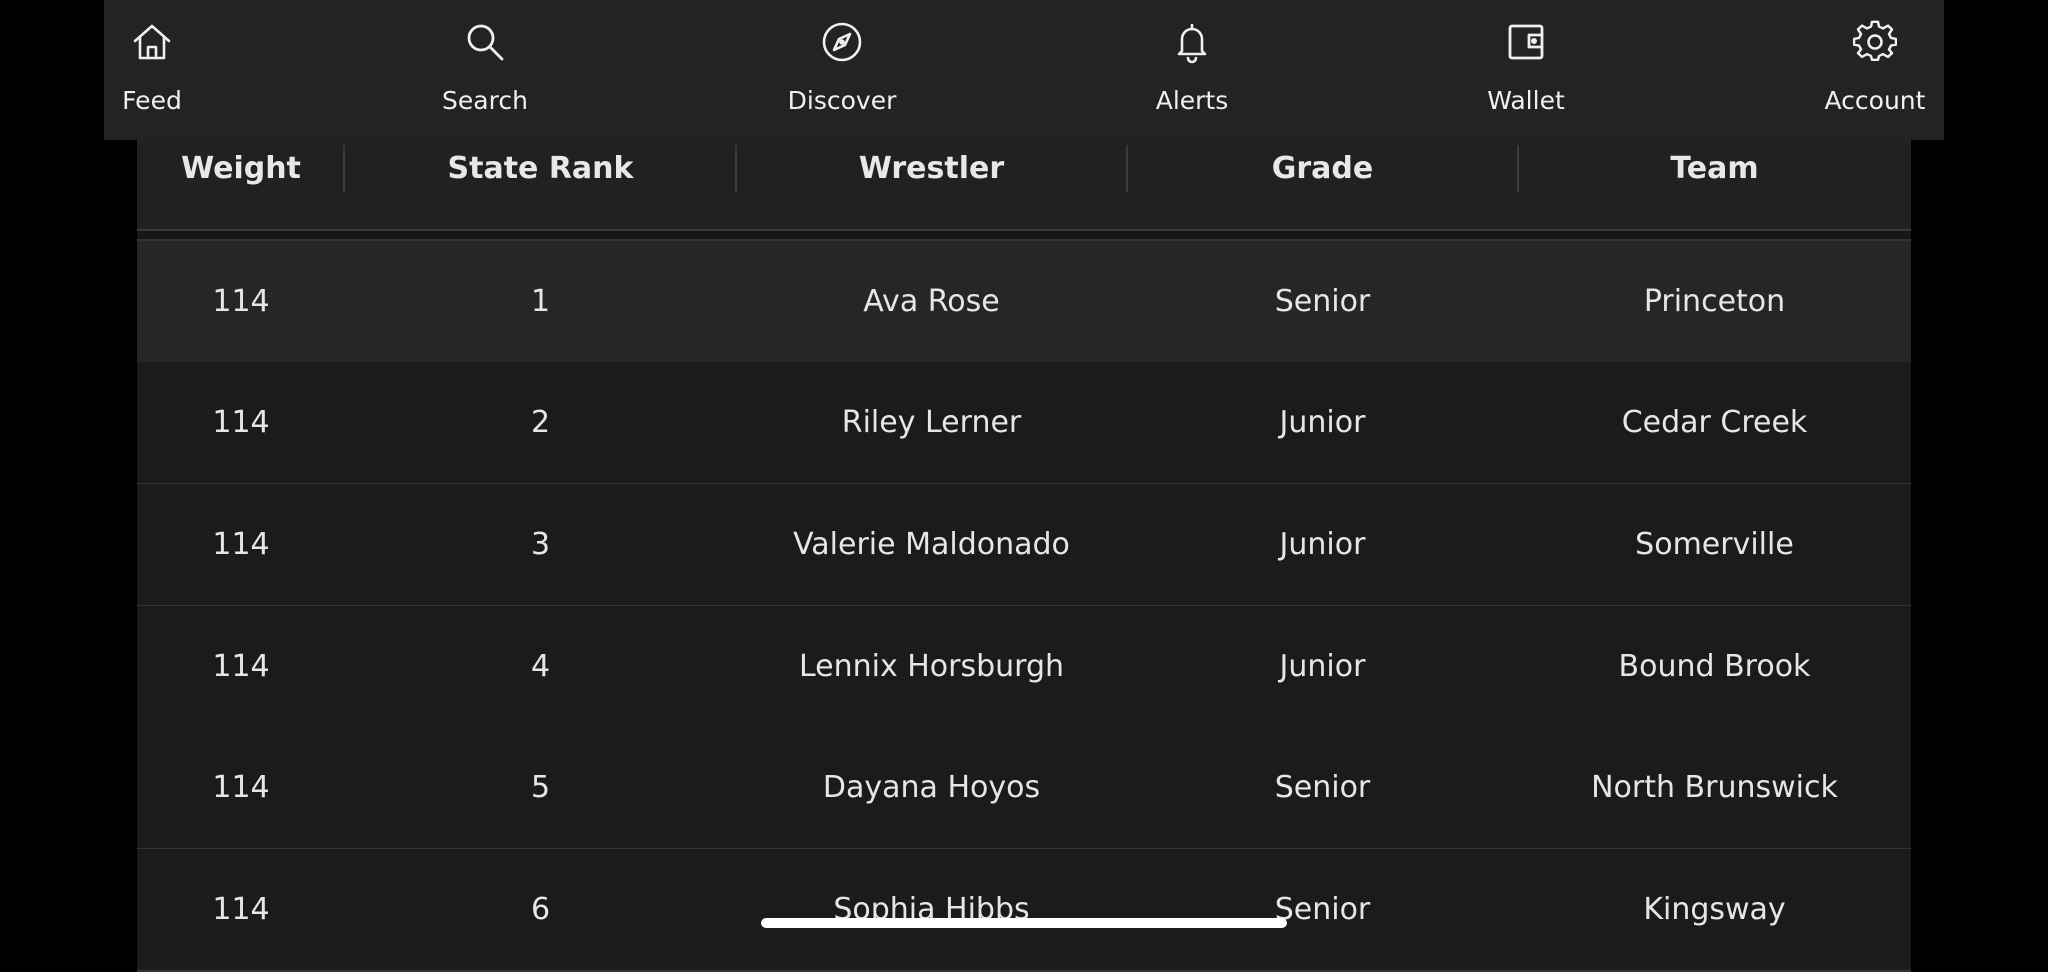 The height and width of the screenshot is (972, 2048). Describe the element at coordinates (842, 70) in the screenshot. I see `nav-item-discover: Discover` at that location.